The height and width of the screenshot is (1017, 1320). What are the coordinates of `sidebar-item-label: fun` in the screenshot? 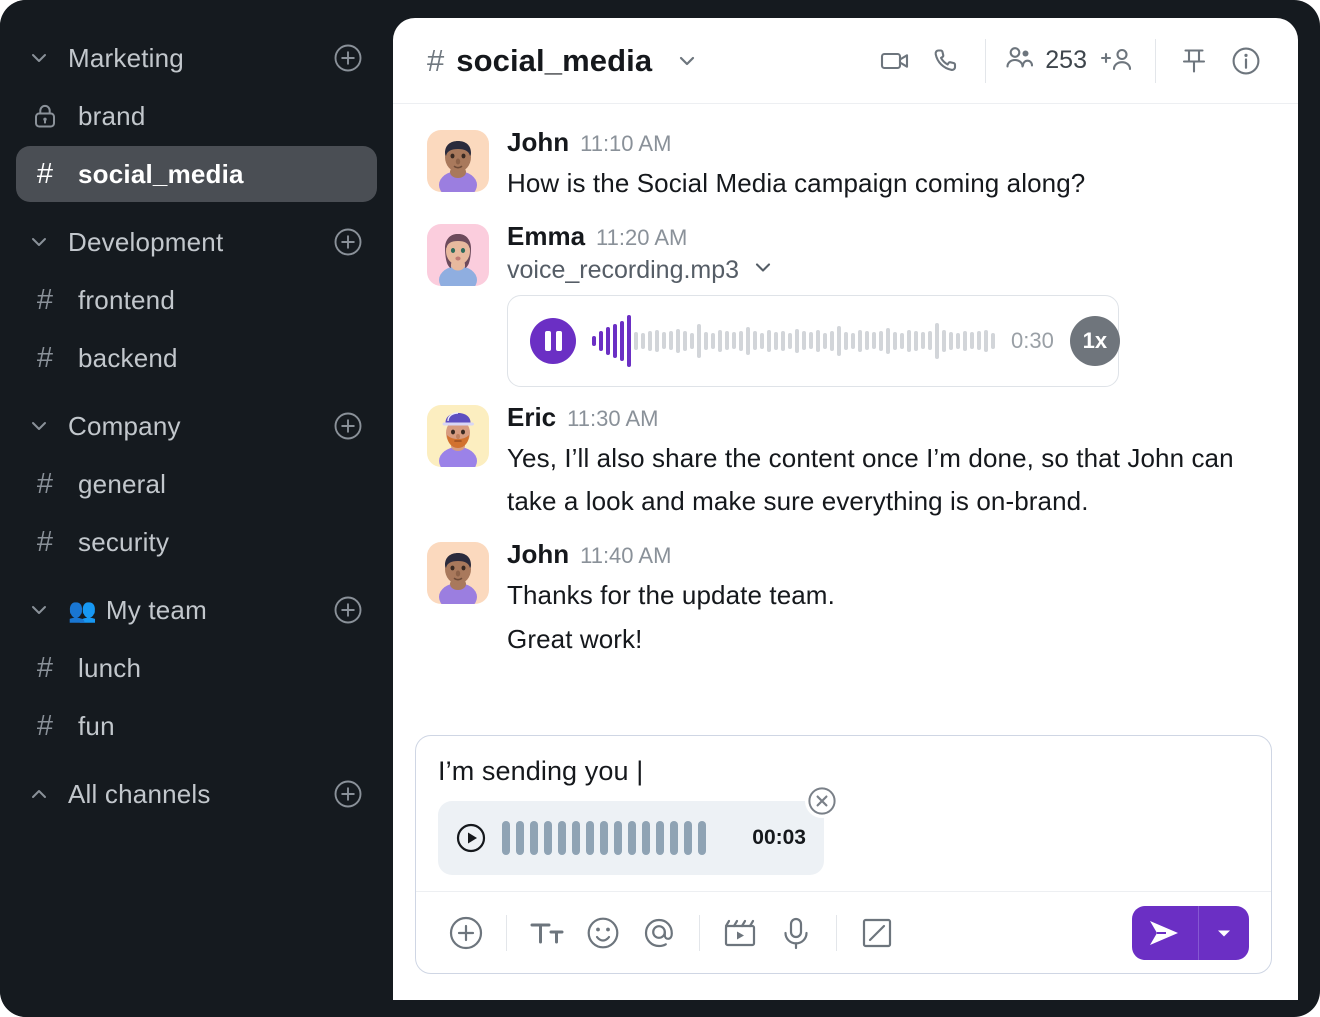 It's located at (96, 725).